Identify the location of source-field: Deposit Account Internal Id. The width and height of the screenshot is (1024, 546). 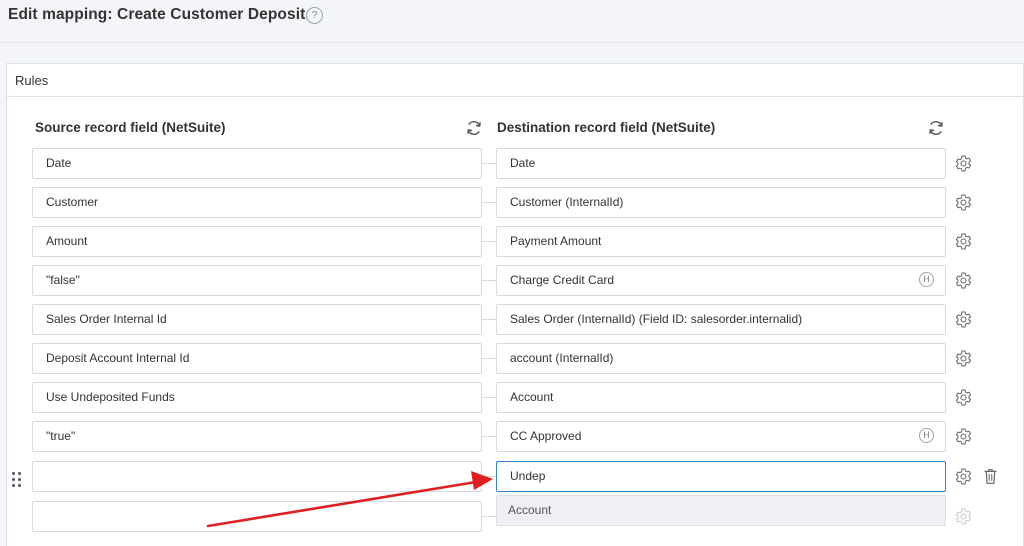
(257, 358).